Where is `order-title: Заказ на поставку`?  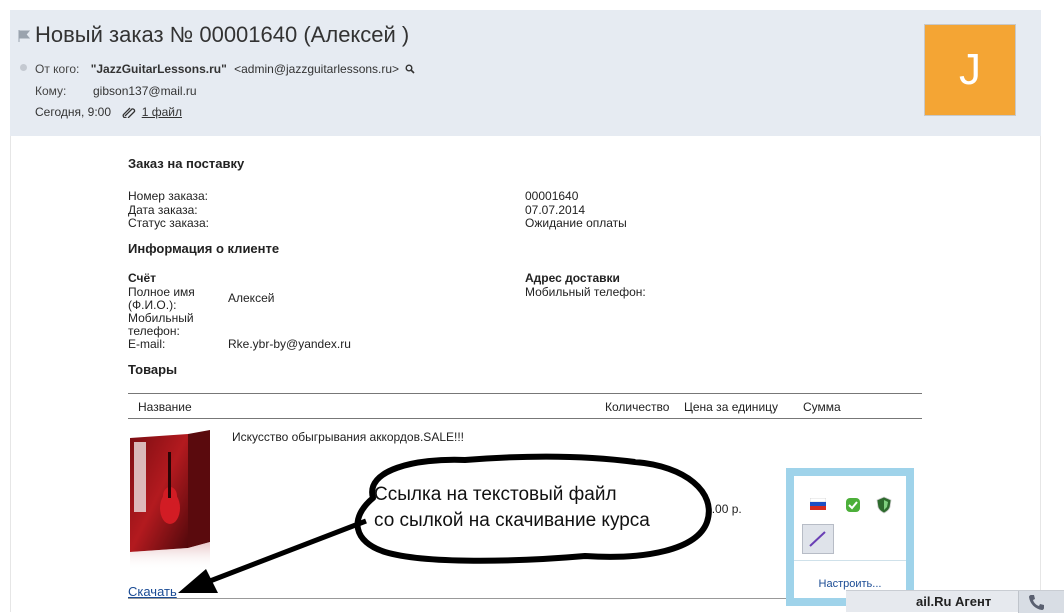 order-title: Заказ на поставку is located at coordinates (186, 163).